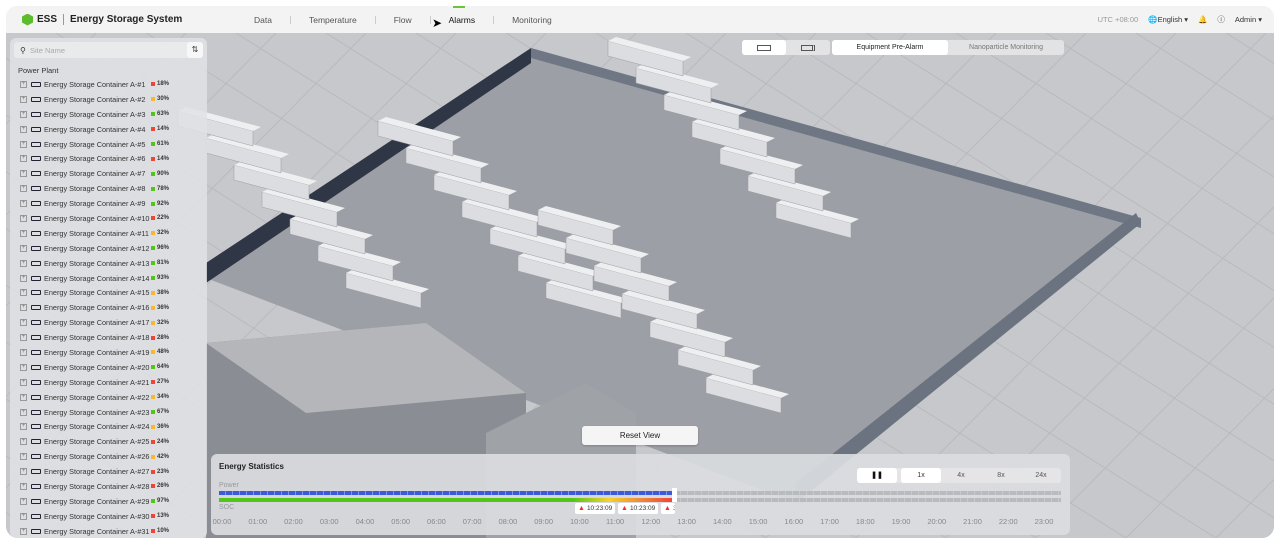 Image resolution: width=1280 pixels, height=544 pixels. I want to click on speed-1x: 1x, so click(921, 475).